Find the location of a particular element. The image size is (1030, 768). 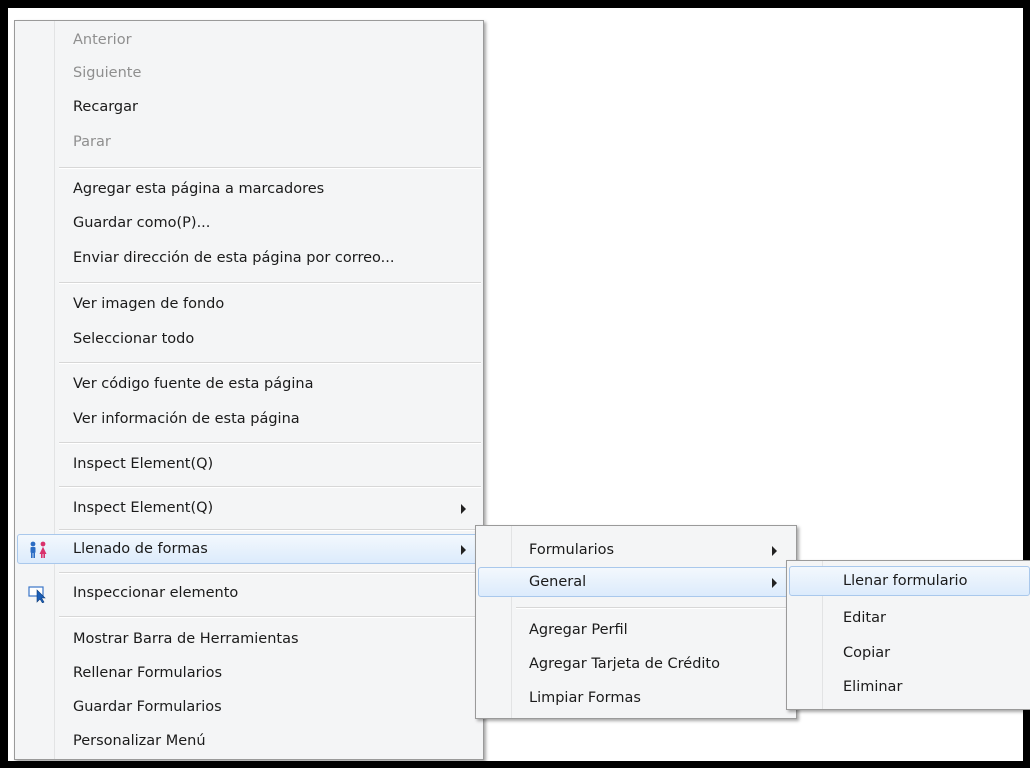

menu-item-label: Agregar Perfil is located at coordinates (578, 630).